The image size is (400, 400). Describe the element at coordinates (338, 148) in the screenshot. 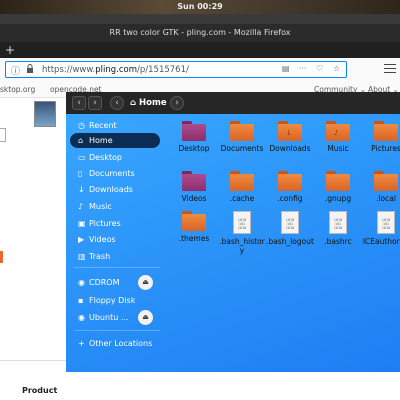

I see `file-item-label: Music` at that location.